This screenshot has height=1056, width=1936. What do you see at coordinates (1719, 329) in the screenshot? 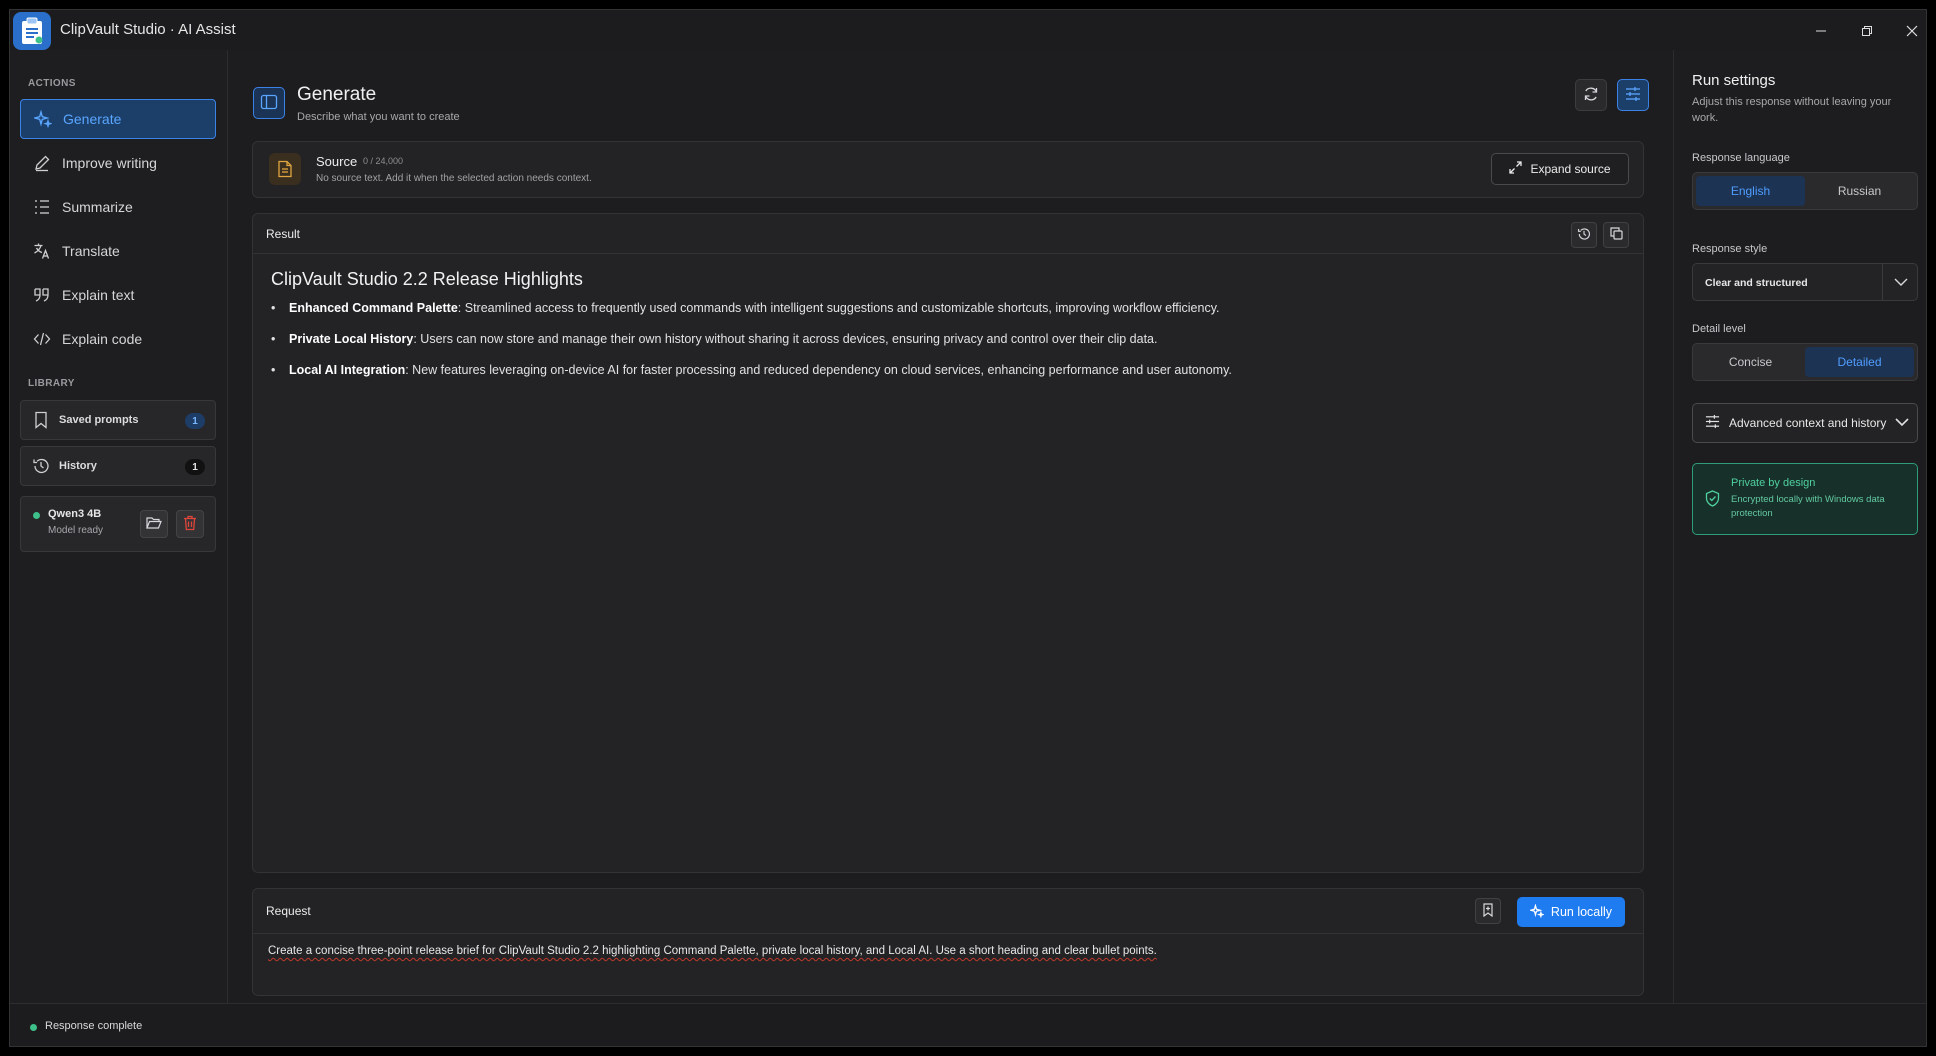
I see `detail-level-label: Detail level` at bounding box center [1719, 329].